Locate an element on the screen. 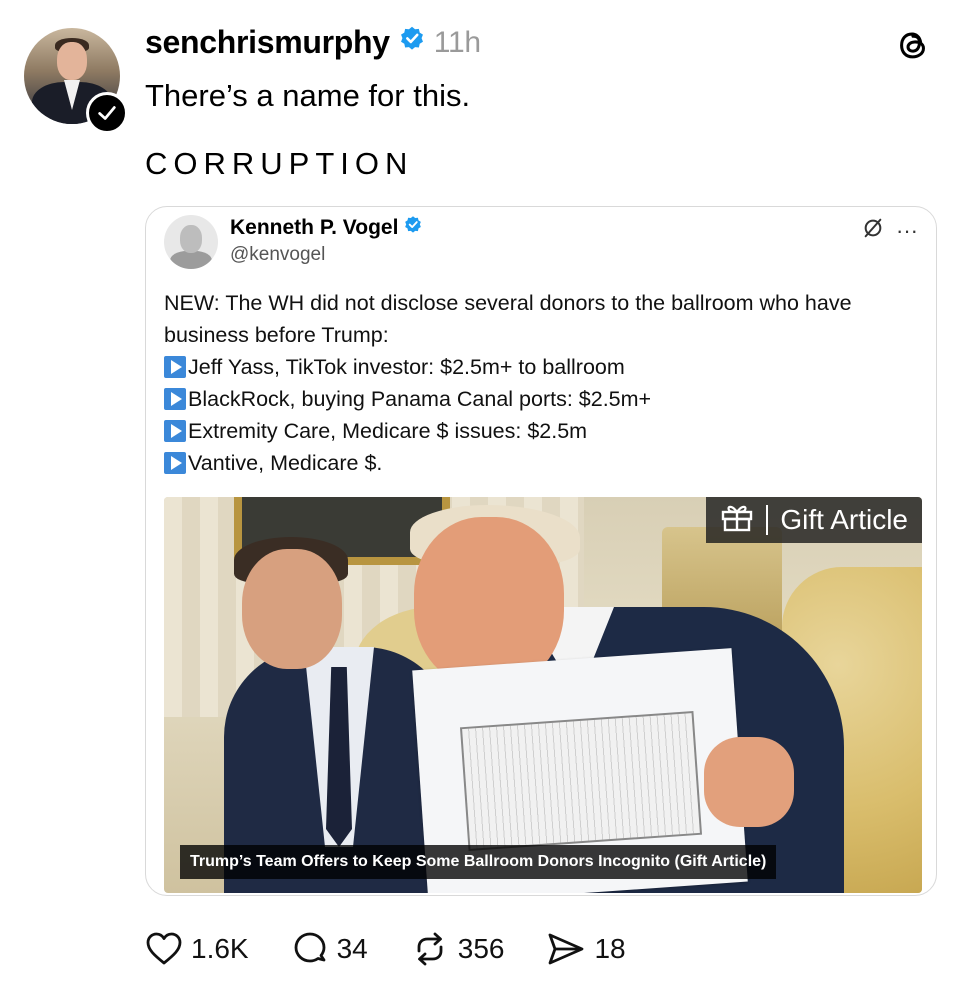 The height and width of the screenshot is (1000, 966). list-item: Extremity Care, Medicare $ issues: $2.5m is located at coordinates (544, 431).